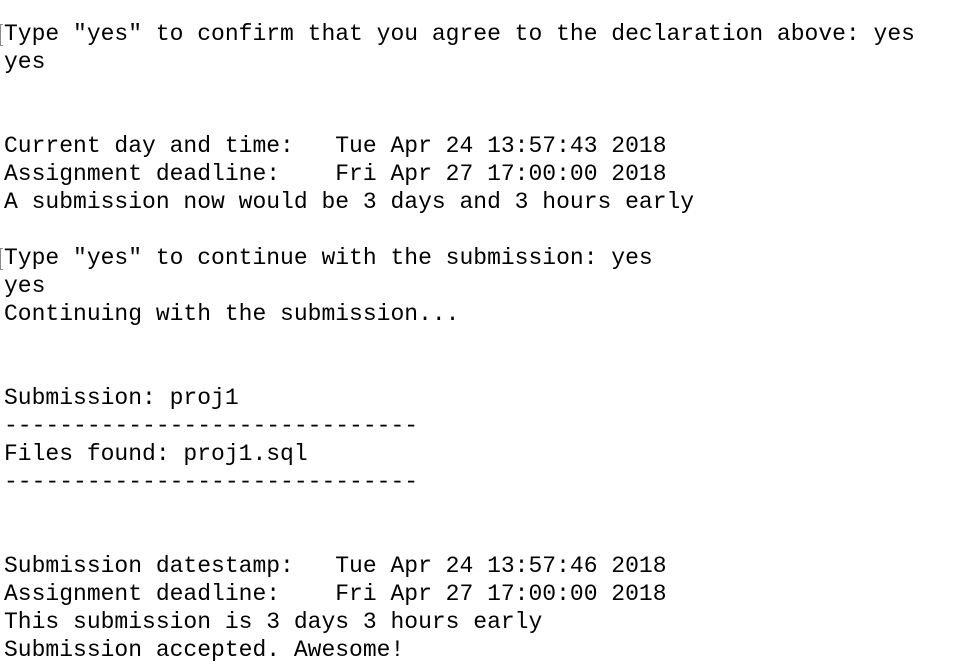 The width and height of the screenshot is (954, 670). Describe the element at coordinates (25, 286) in the screenshot. I see `continue-echo: yes` at that location.